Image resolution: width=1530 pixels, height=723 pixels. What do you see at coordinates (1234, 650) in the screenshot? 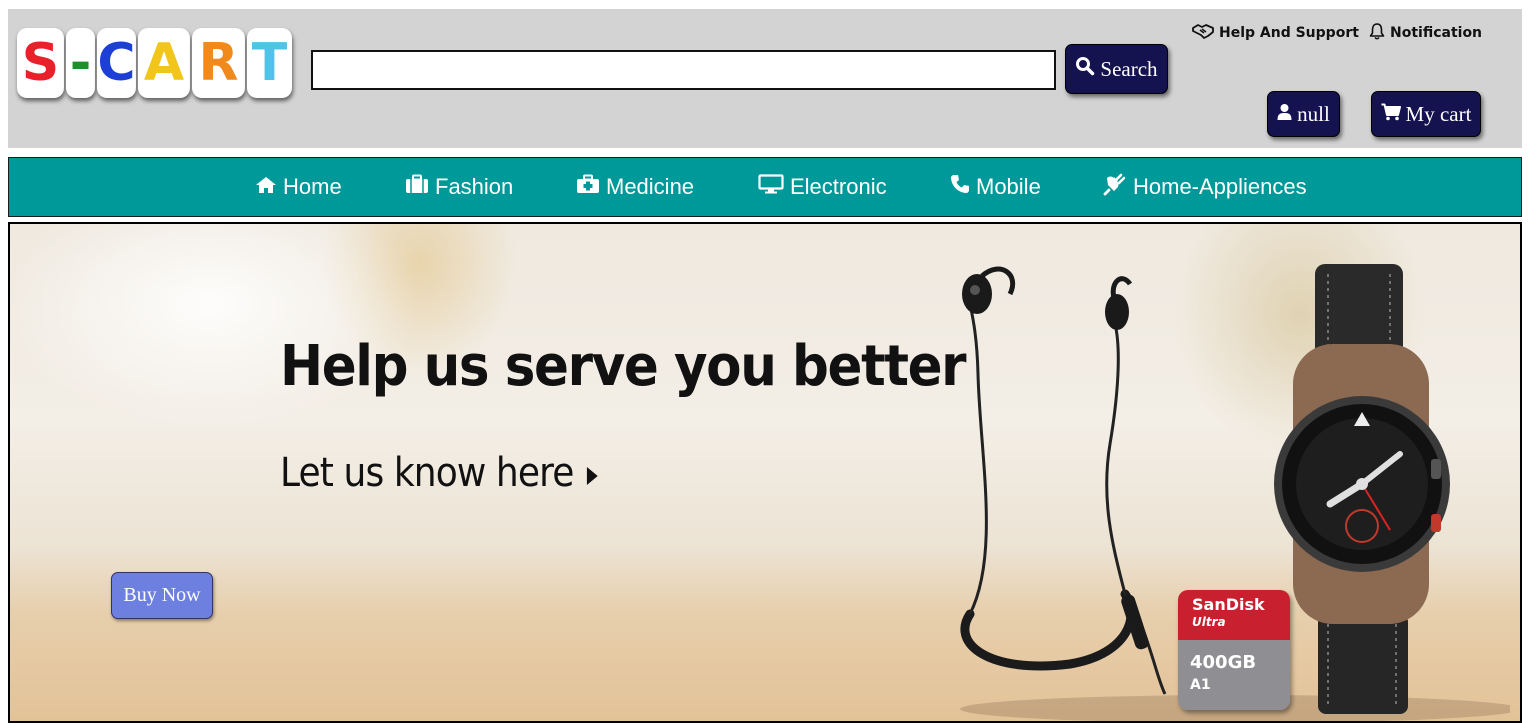
I see `sandisk-card: SanDisk Ultra 400GB A1` at bounding box center [1234, 650].